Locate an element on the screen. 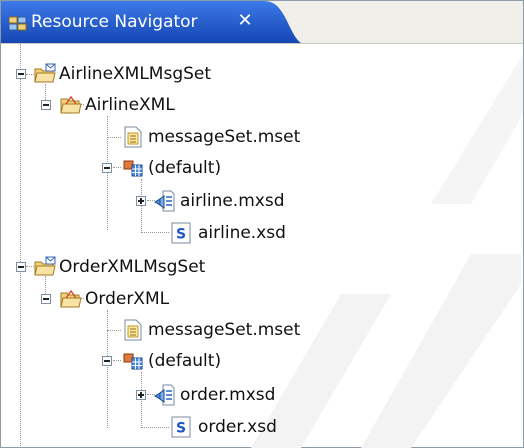  tree-node-airline-mset: messageSet.mset is located at coordinates (151, 137).